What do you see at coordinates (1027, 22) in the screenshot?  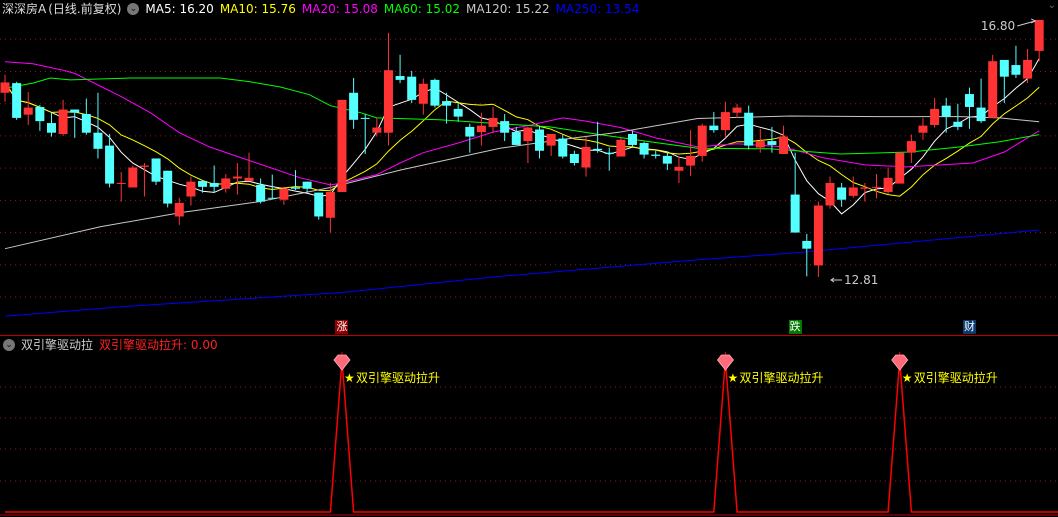 I see `high-arrow-icon` at bounding box center [1027, 22].